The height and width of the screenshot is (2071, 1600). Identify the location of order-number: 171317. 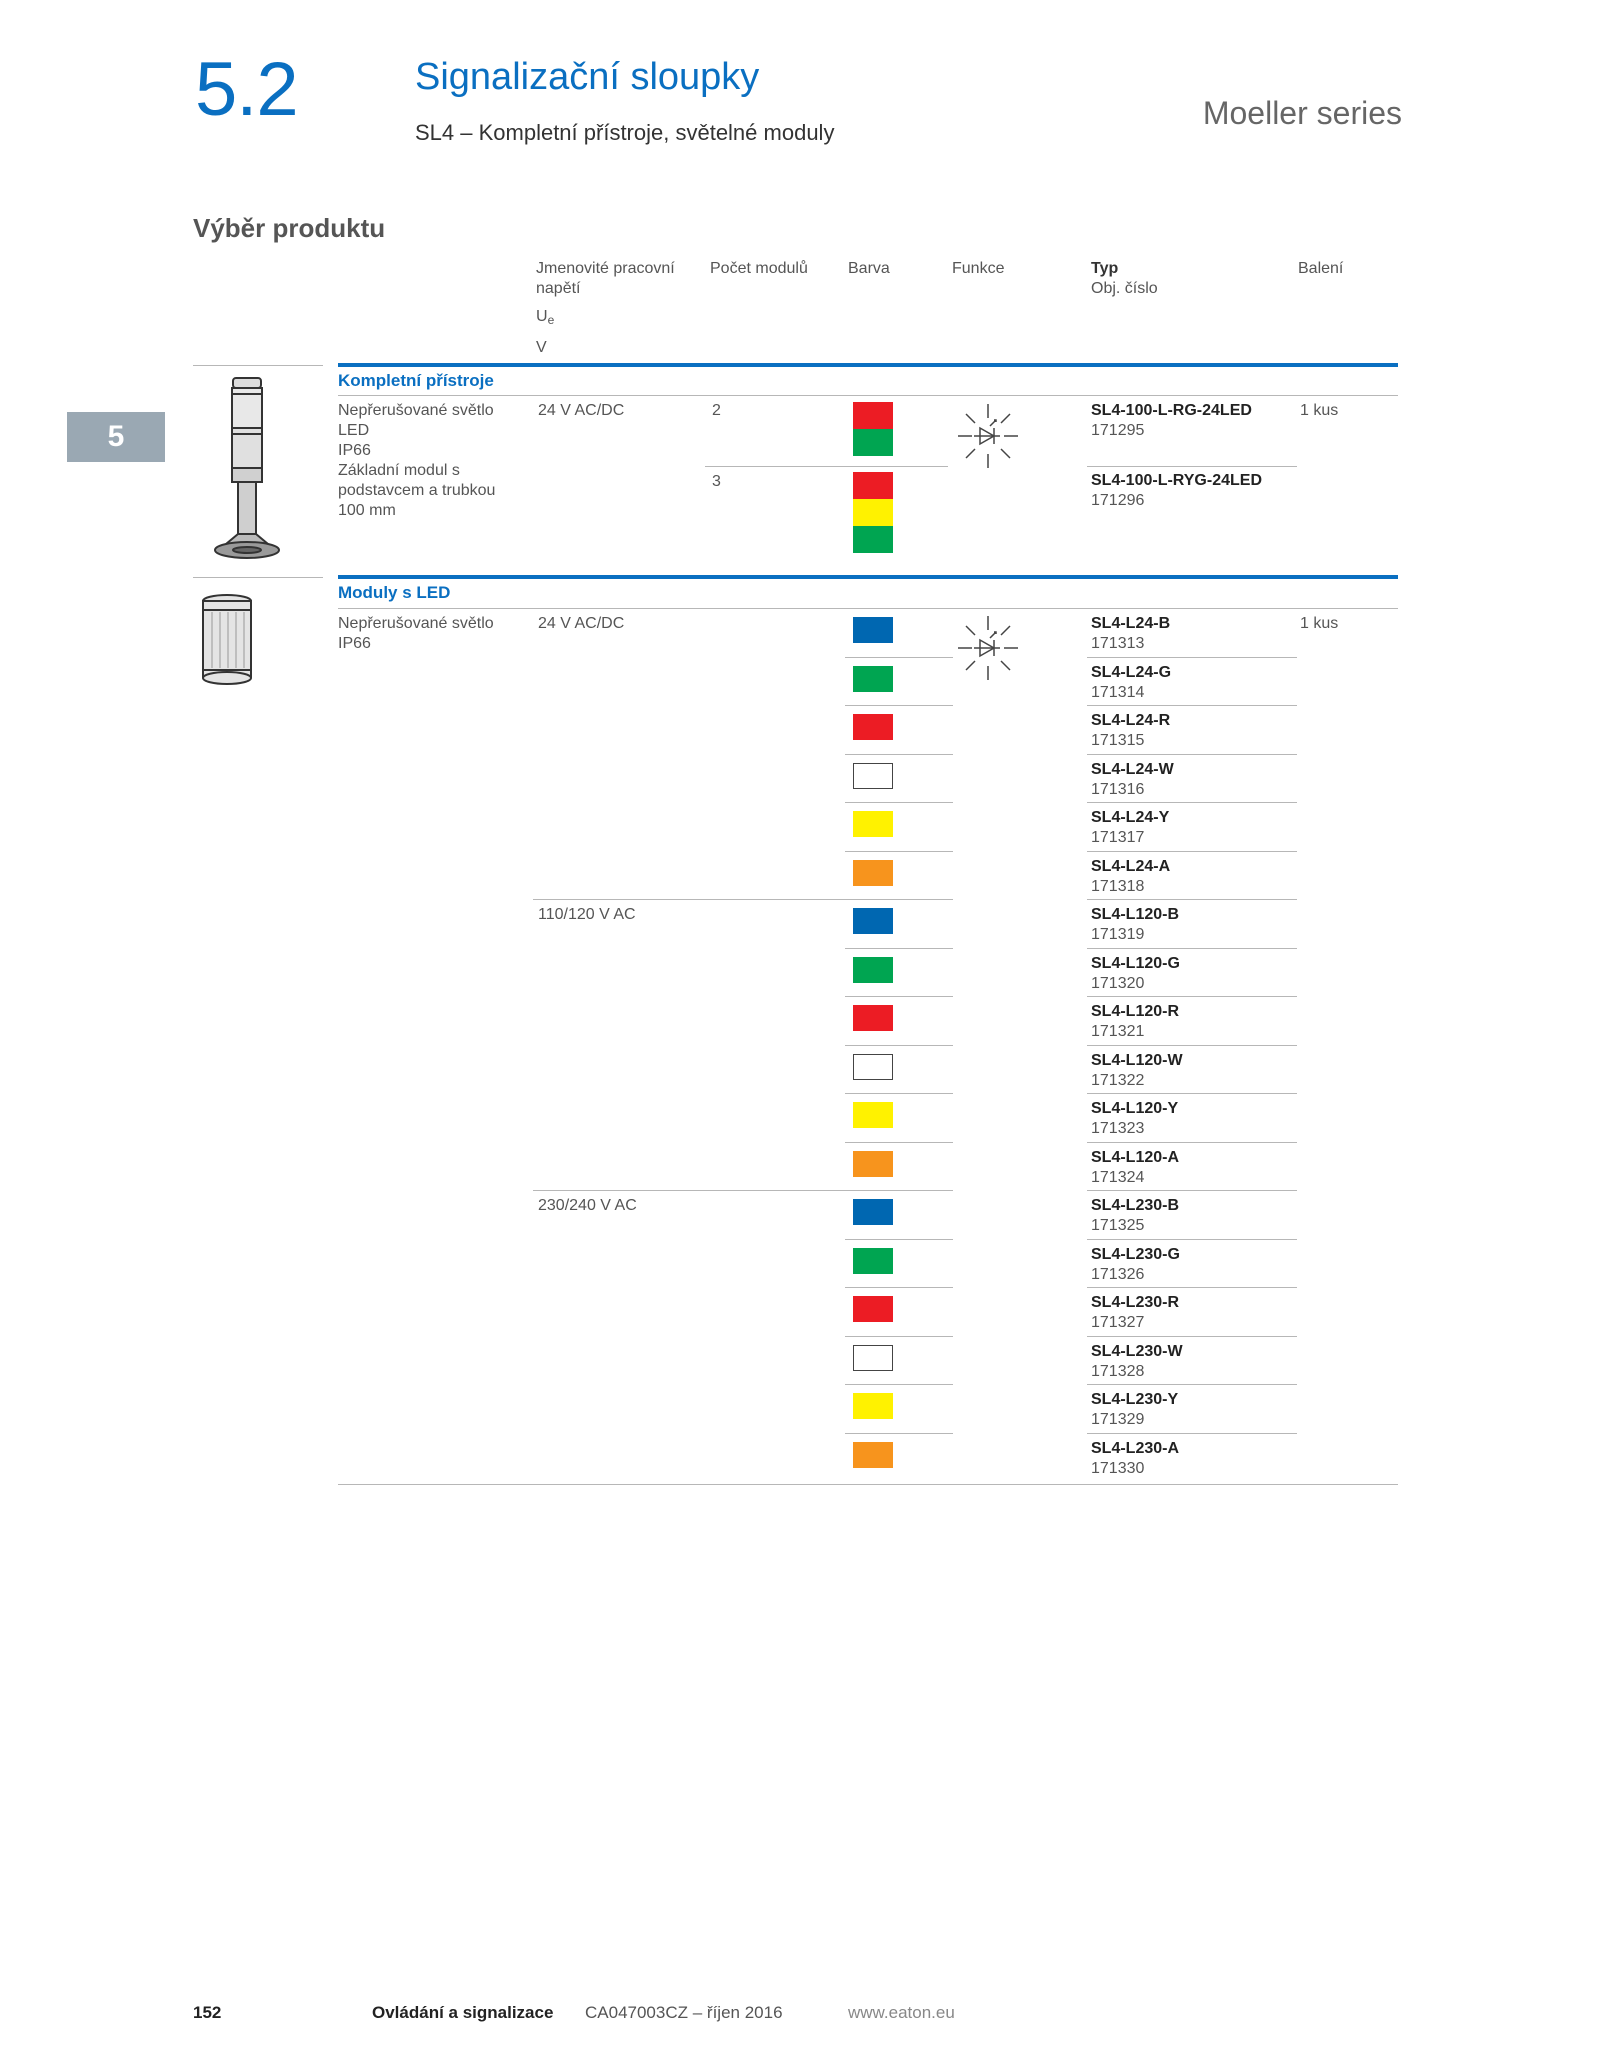
(1118, 837).